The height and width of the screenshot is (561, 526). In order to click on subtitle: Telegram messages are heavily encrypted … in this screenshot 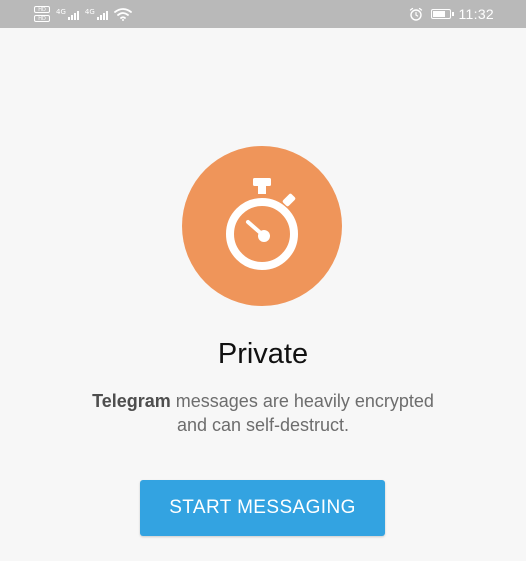, I will do `click(263, 413)`.